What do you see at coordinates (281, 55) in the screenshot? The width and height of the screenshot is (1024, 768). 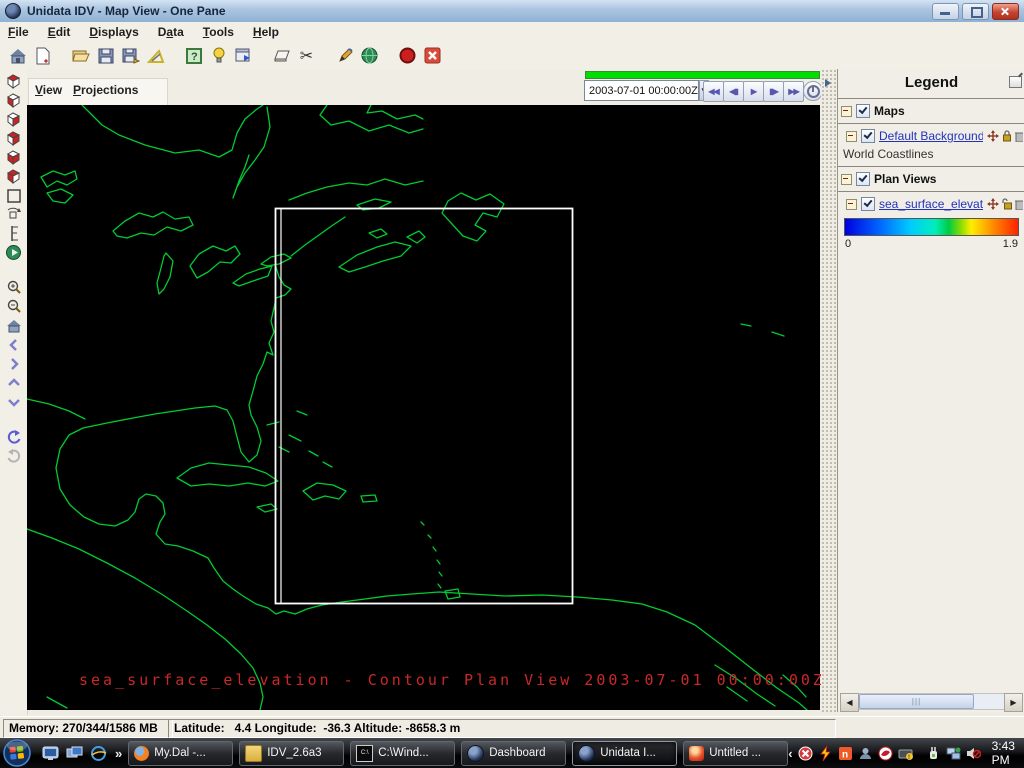 I see `delete-eraser-icon` at bounding box center [281, 55].